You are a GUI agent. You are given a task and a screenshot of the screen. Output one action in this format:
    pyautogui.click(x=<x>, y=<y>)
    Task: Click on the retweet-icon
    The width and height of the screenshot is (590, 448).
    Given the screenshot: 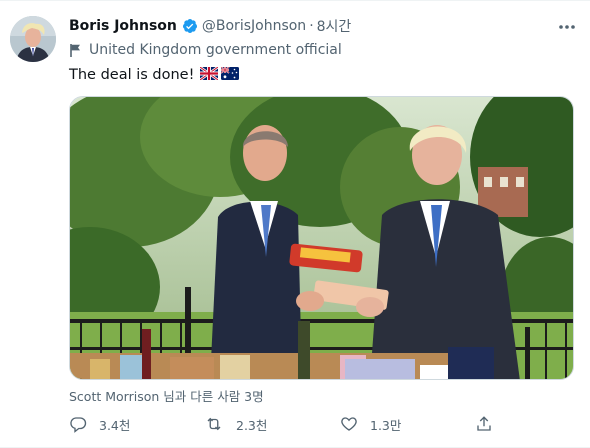 What is the action you would take?
    pyautogui.click(x=214, y=424)
    